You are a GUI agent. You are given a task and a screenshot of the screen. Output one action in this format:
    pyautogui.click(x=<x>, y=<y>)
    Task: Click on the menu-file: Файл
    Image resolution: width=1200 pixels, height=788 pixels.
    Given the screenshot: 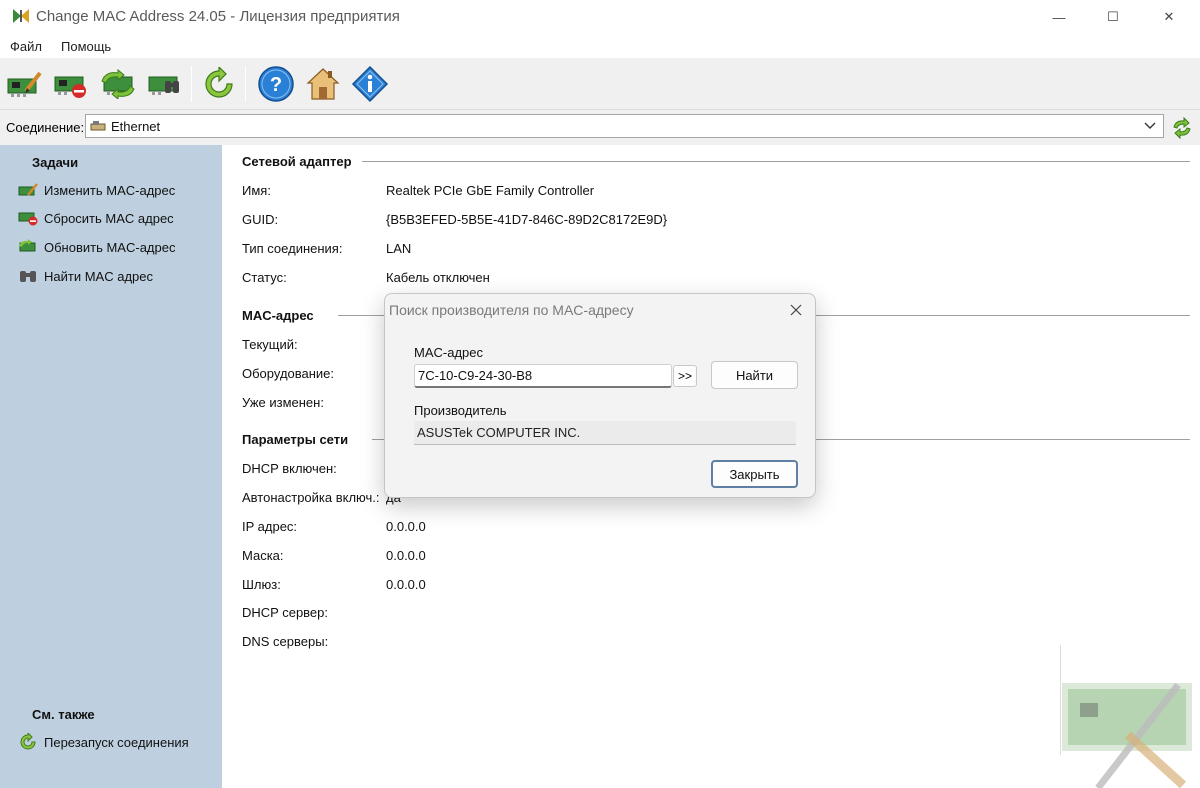 What is the action you would take?
    pyautogui.click(x=26, y=46)
    